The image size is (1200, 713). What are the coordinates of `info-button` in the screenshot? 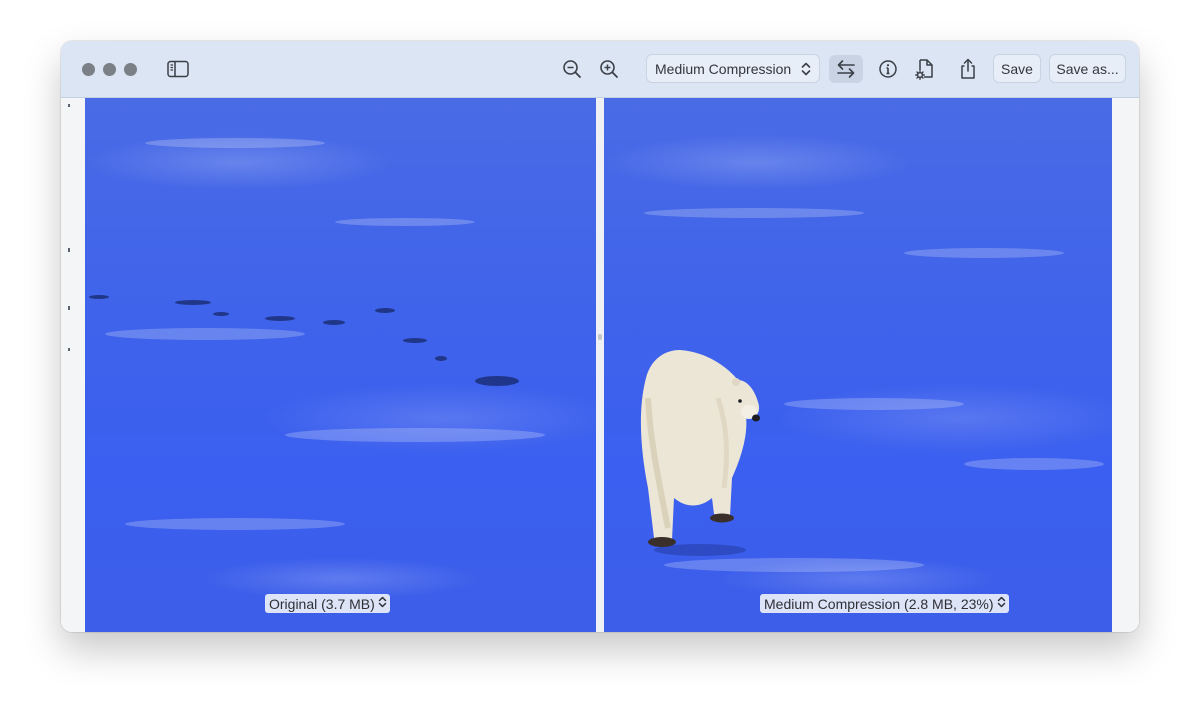 It's located at (888, 69).